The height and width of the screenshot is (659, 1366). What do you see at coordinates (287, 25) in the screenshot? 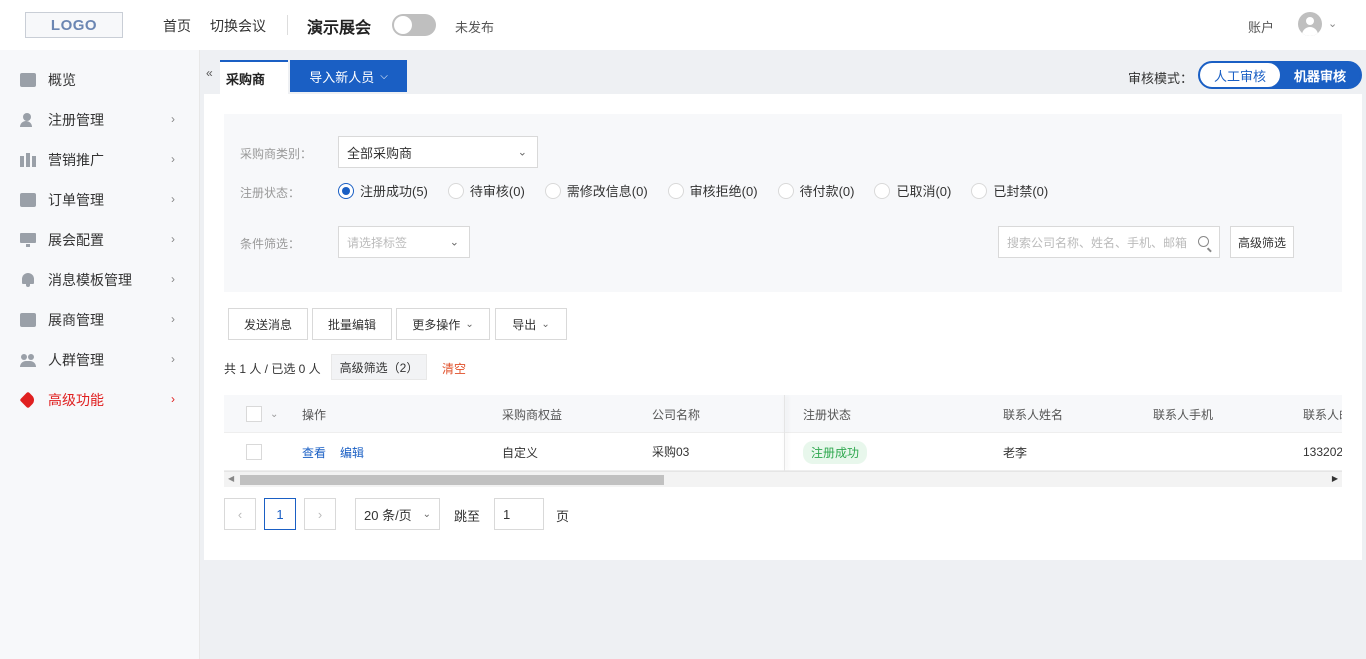
I see `nav-divider` at bounding box center [287, 25].